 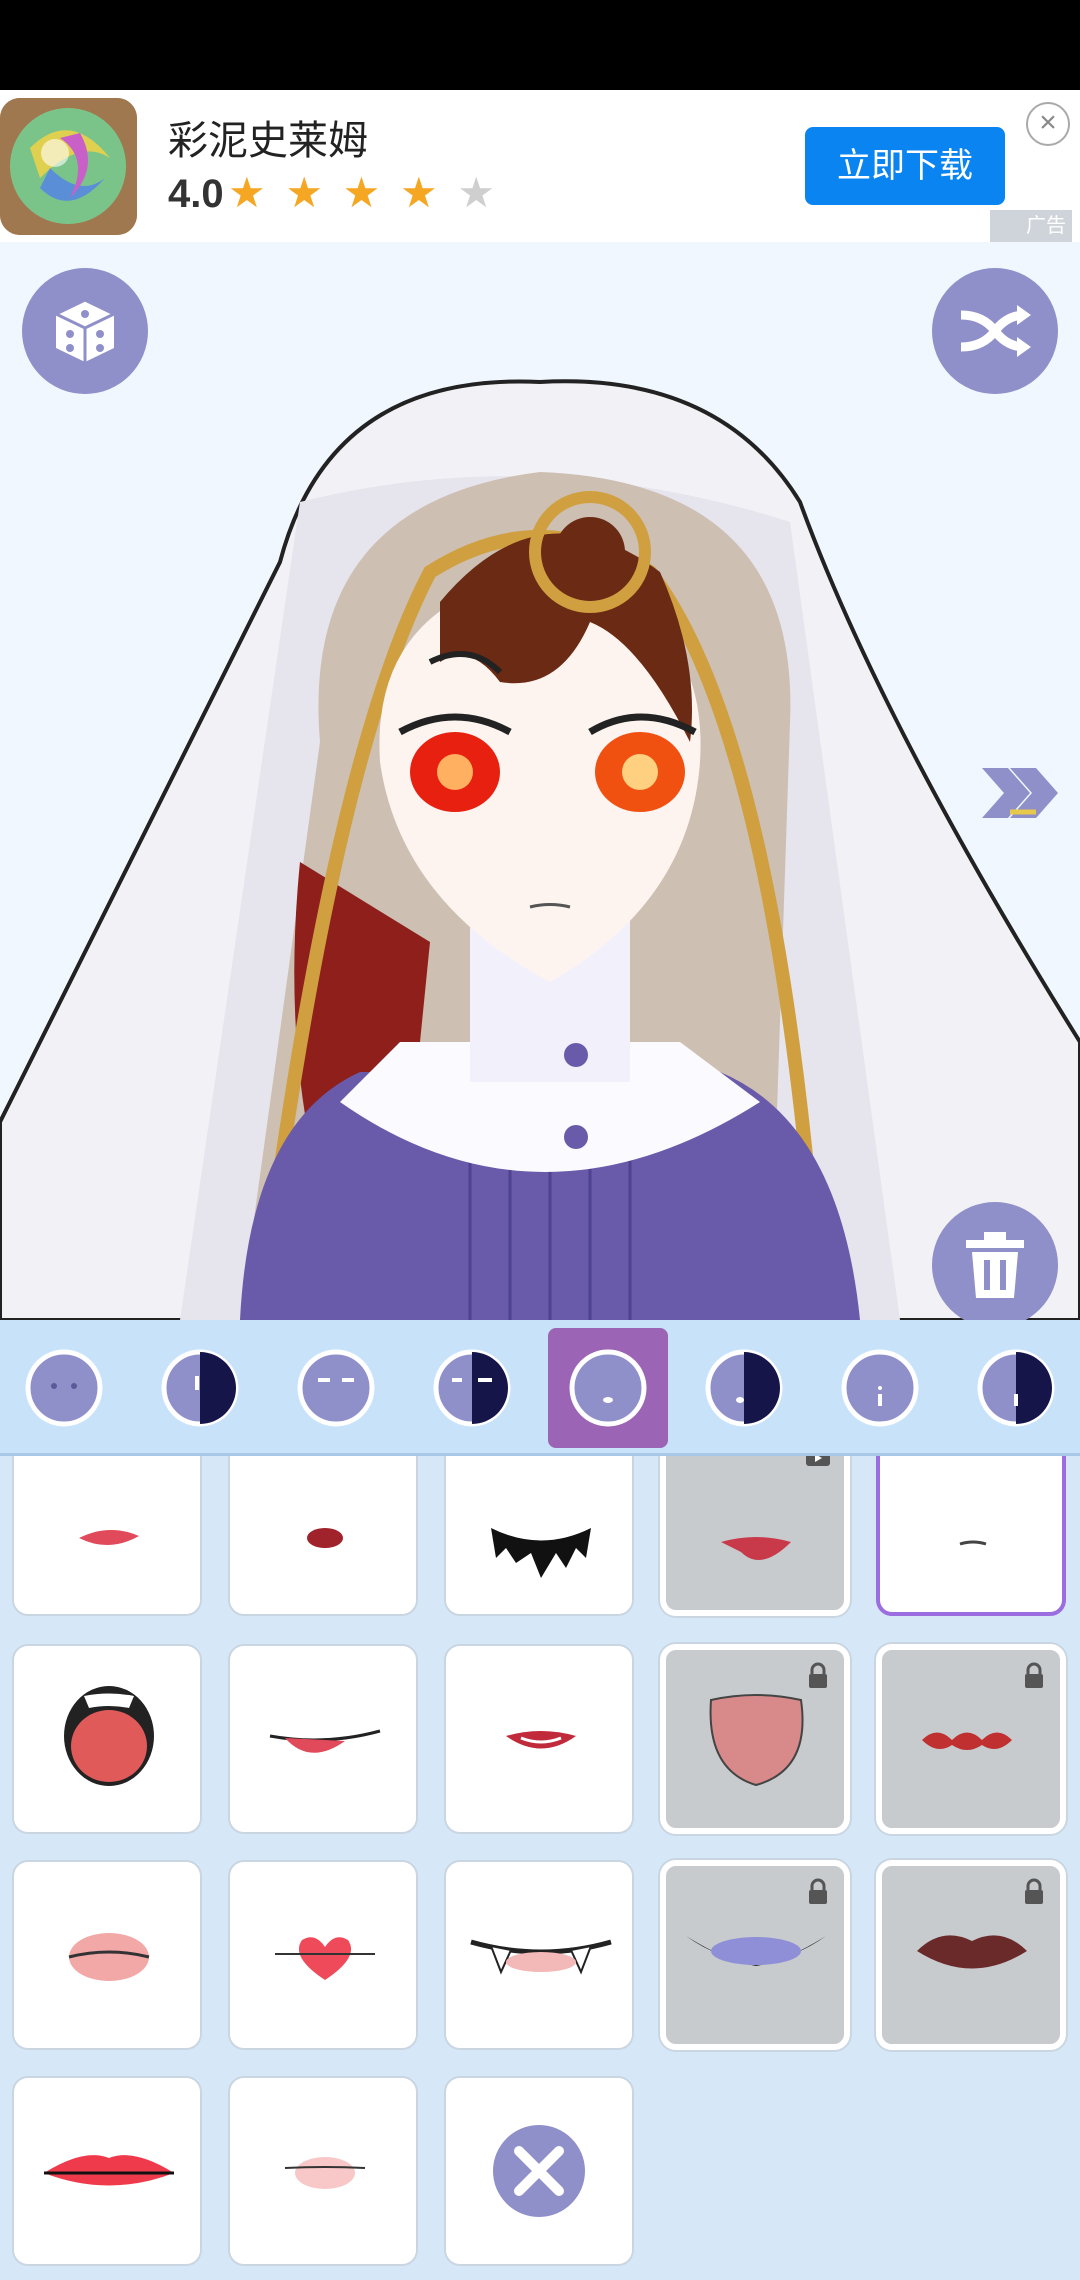 I want to click on next-button, so click(x=1020, y=793).